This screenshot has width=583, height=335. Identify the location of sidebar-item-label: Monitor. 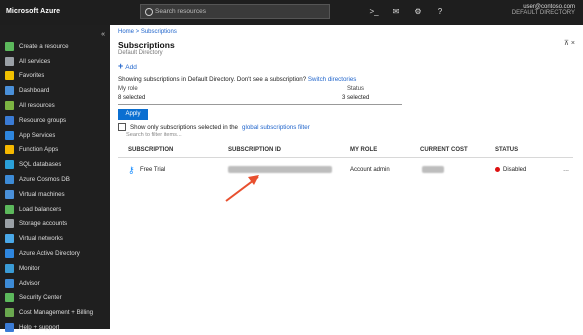
(29, 268).